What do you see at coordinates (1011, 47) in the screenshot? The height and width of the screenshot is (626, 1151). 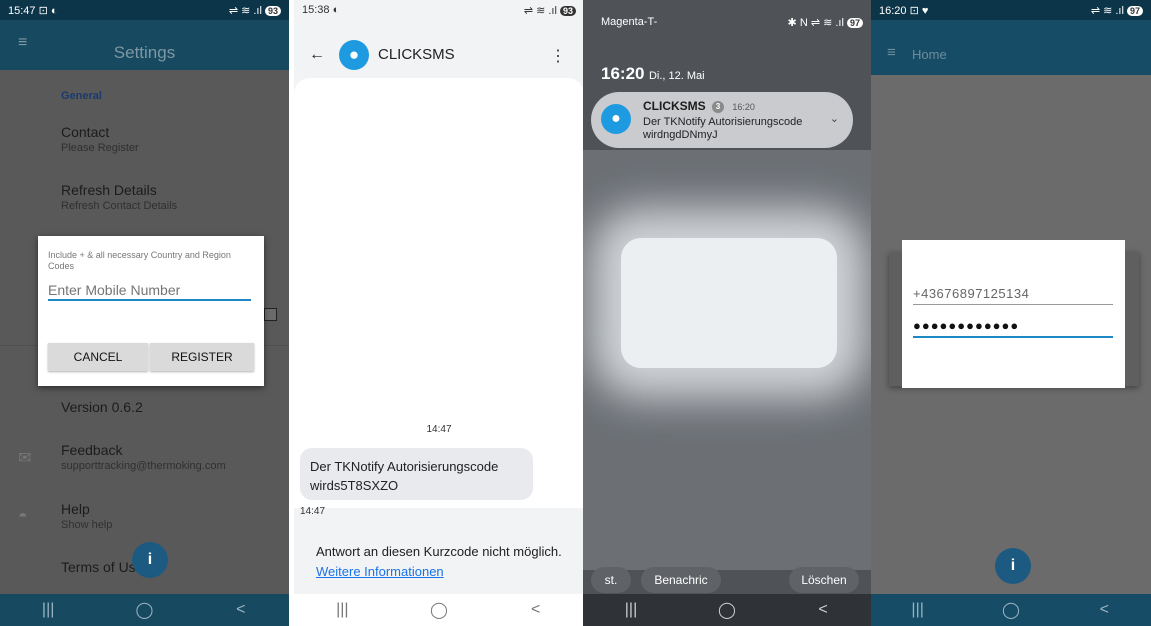 I see `app-bar: ≡ Home` at bounding box center [1011, 47].